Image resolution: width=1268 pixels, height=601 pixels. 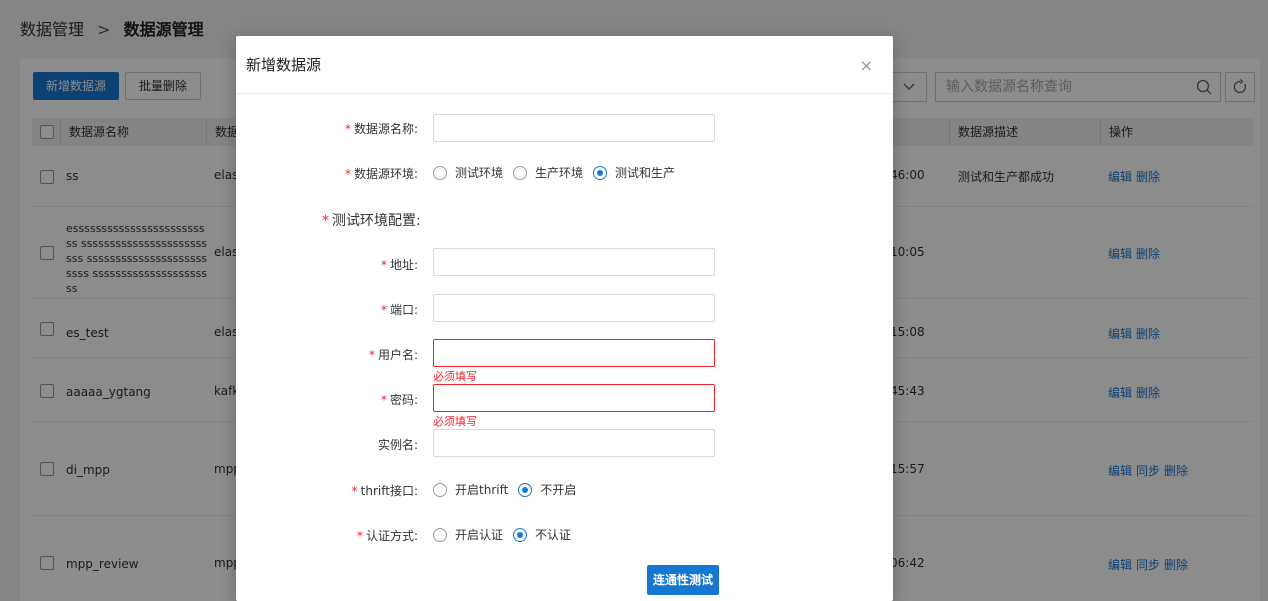 What do you see at coordinates (548, 172) in the screenshot?
I see `env-radio-prod: 生产环境` at bounding box center [548, 172].